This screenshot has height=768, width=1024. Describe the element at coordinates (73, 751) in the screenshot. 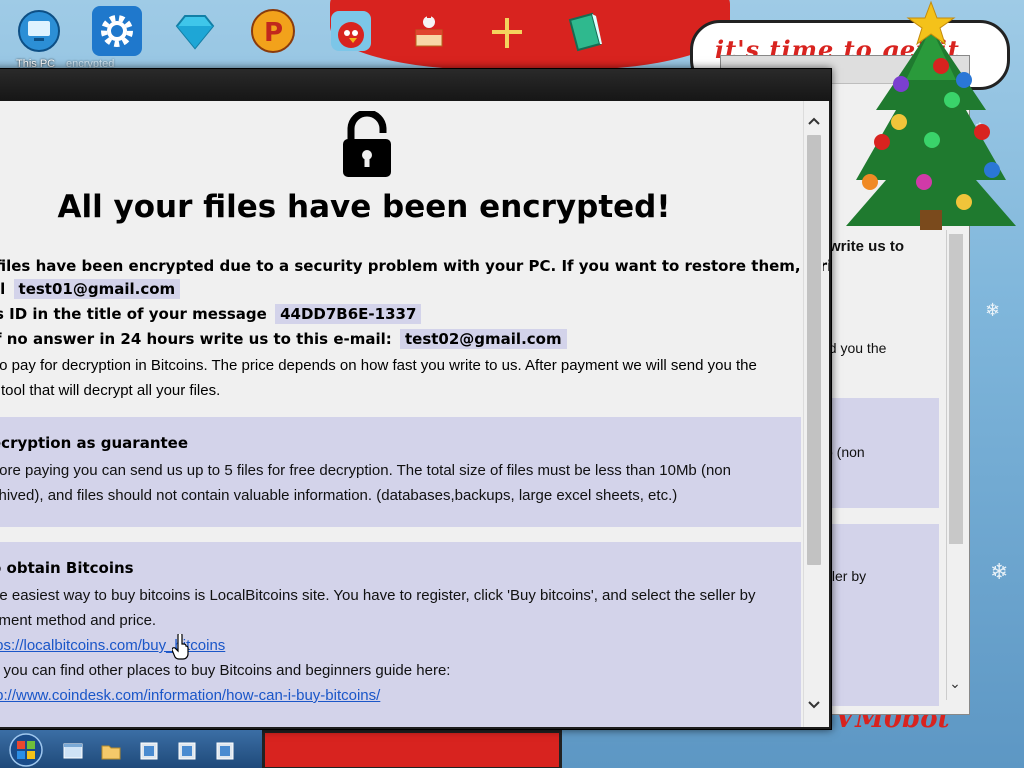

I see `show-desktop-icon` at that location.